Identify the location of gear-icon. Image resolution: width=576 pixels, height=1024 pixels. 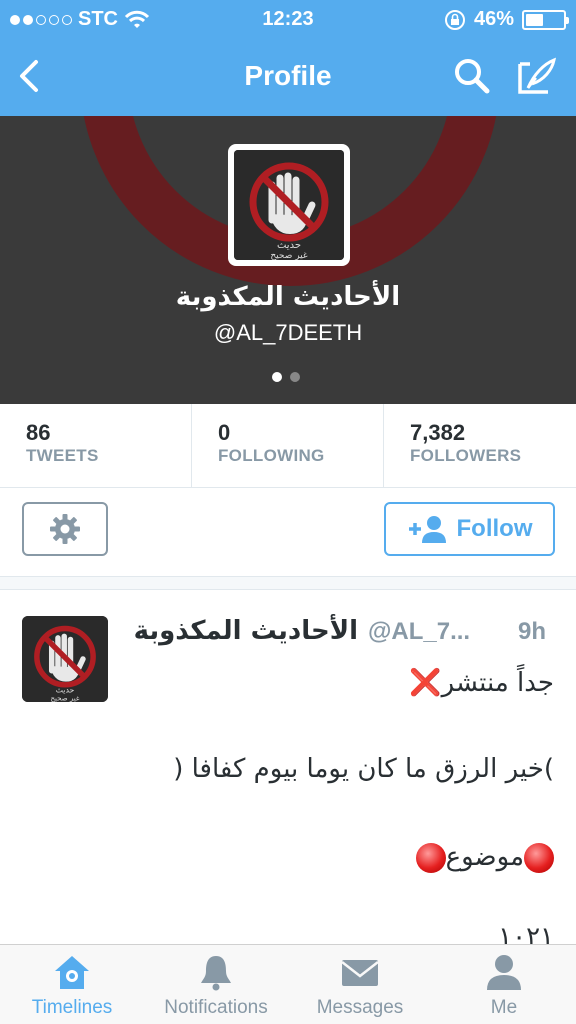
(65, 529).